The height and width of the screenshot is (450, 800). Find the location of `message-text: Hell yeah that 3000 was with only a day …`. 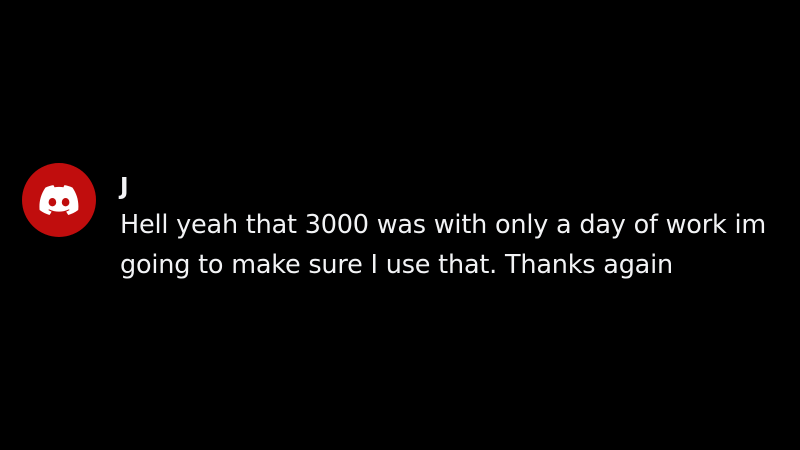

message-text: Hell yeah that 3000 was with only a day … is located at coordinates (443, 245).